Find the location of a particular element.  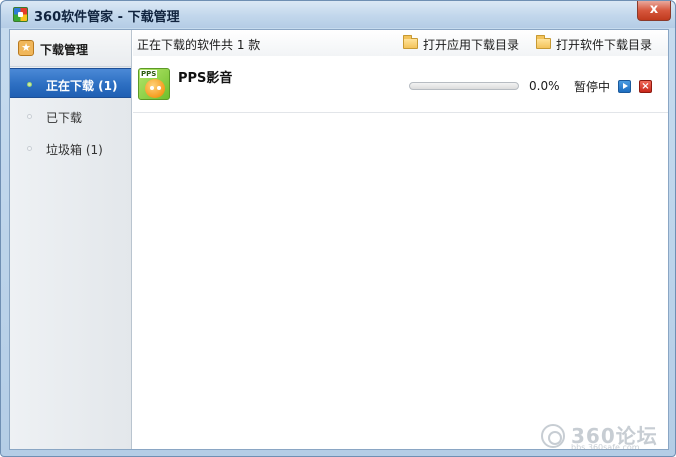

forum-watermark: 360论坛 bbs.360safe.com is located at coordinates (606, 436).